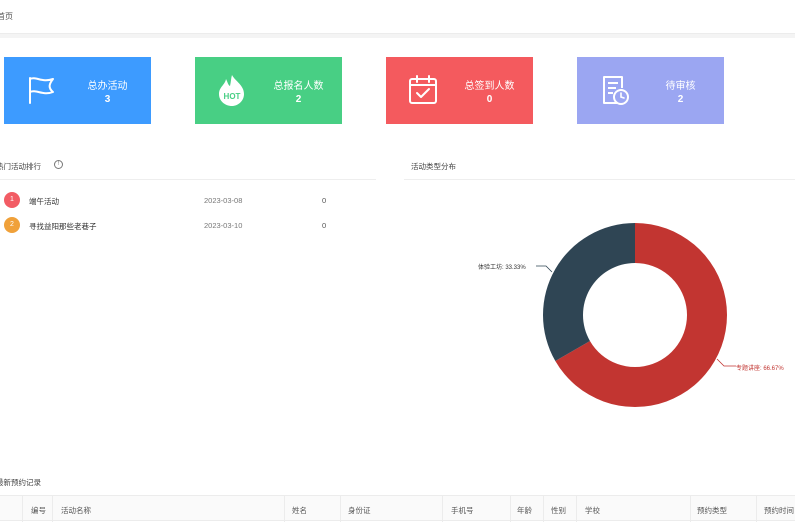 This screenshot has width=795, height=529. I want to click on column-header-id-card: 身份证, so click(359, 510).